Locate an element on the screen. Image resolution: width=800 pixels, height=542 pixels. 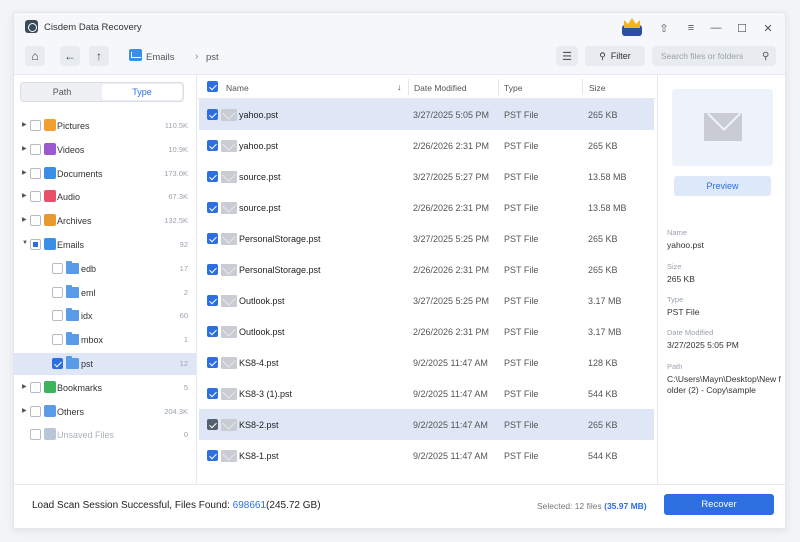
filter-button: ⚲ Filter is located at coordinates (615, 56).